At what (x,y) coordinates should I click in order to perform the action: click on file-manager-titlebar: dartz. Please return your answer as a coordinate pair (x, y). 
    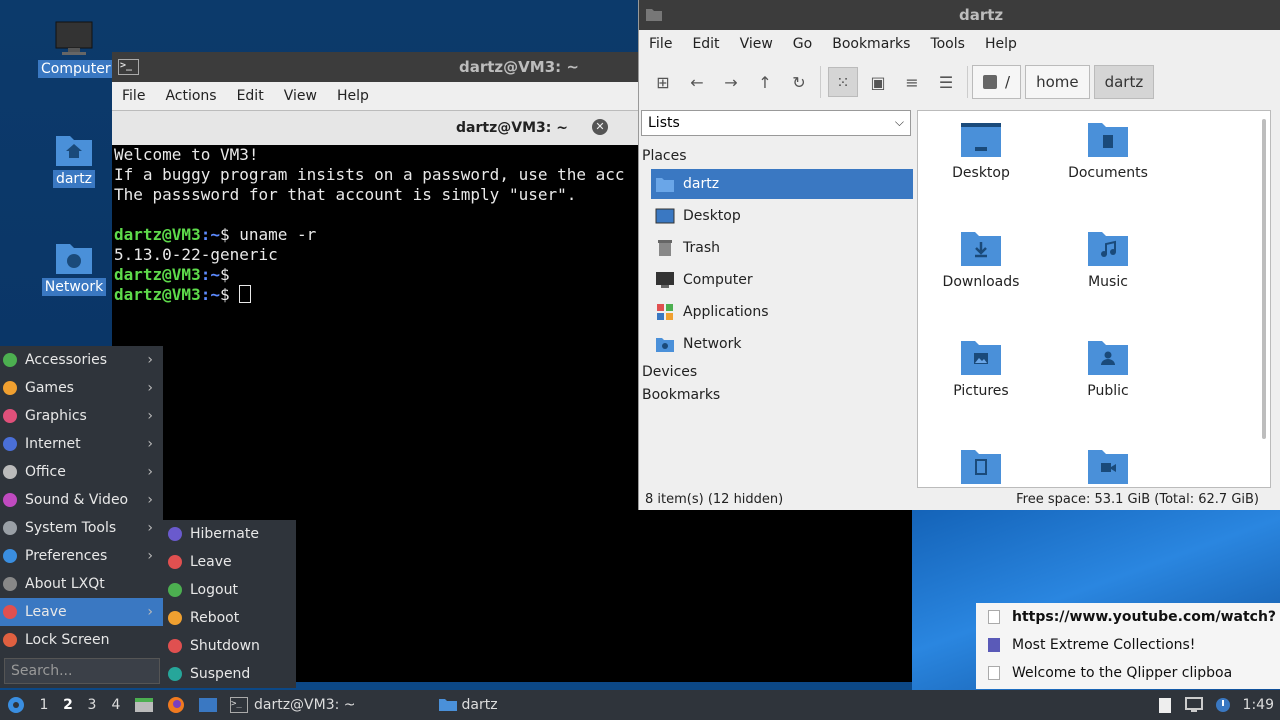
    Looking at the image, I should click on (959, 15).